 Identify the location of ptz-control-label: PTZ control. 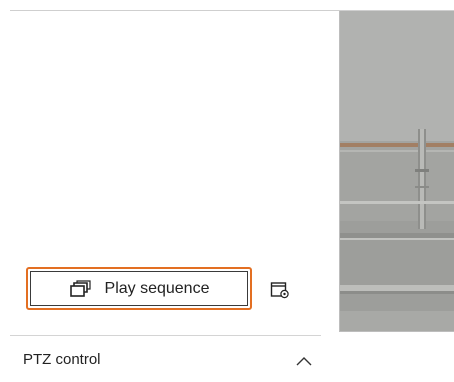
(62, 359).